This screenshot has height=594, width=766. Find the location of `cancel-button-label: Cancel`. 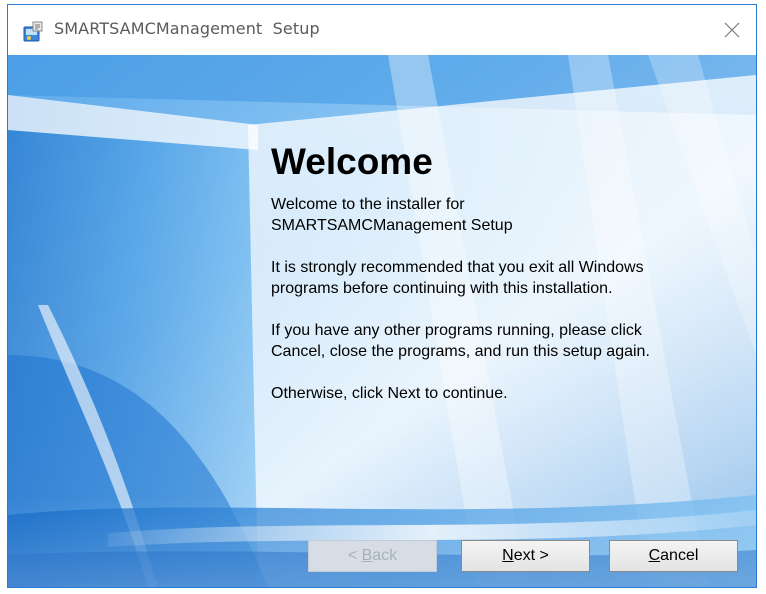

cancel-button-label: Cancel is located at coordinates (673, 555).